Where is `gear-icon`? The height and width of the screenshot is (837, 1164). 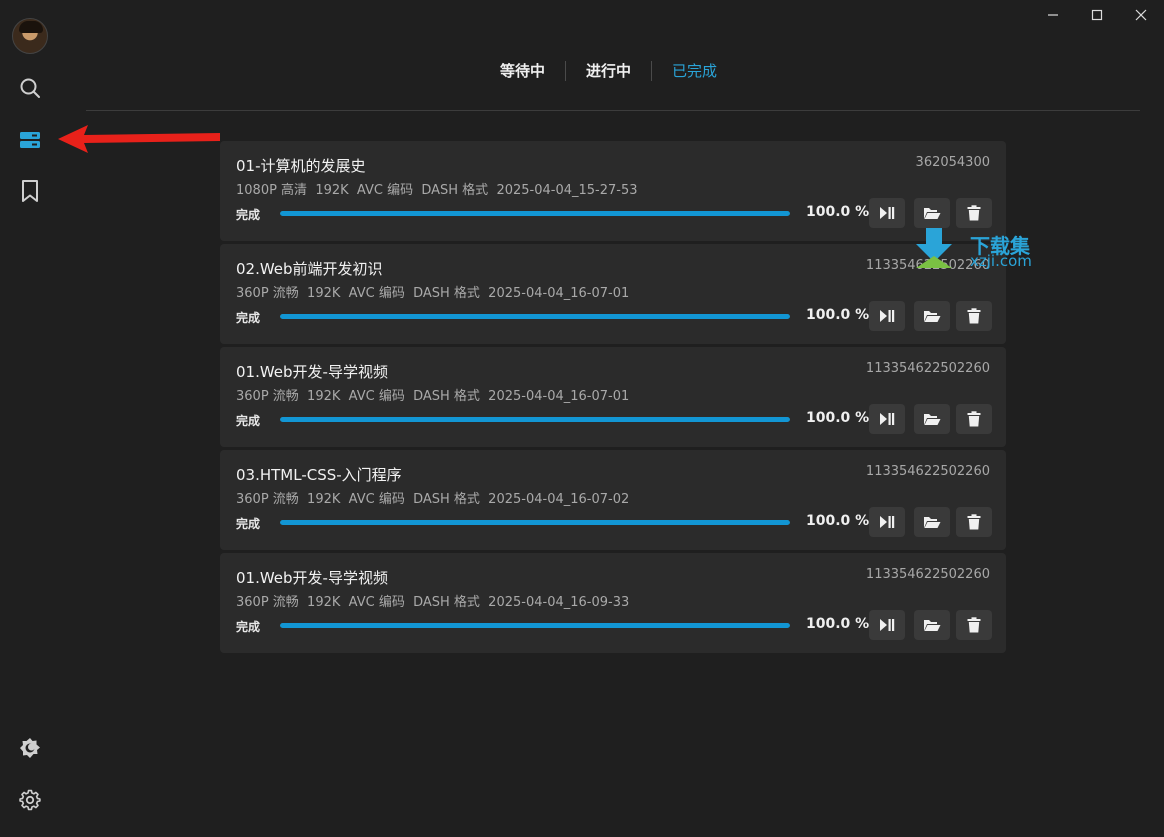 gear-icon is located at coordinates (30, 800).